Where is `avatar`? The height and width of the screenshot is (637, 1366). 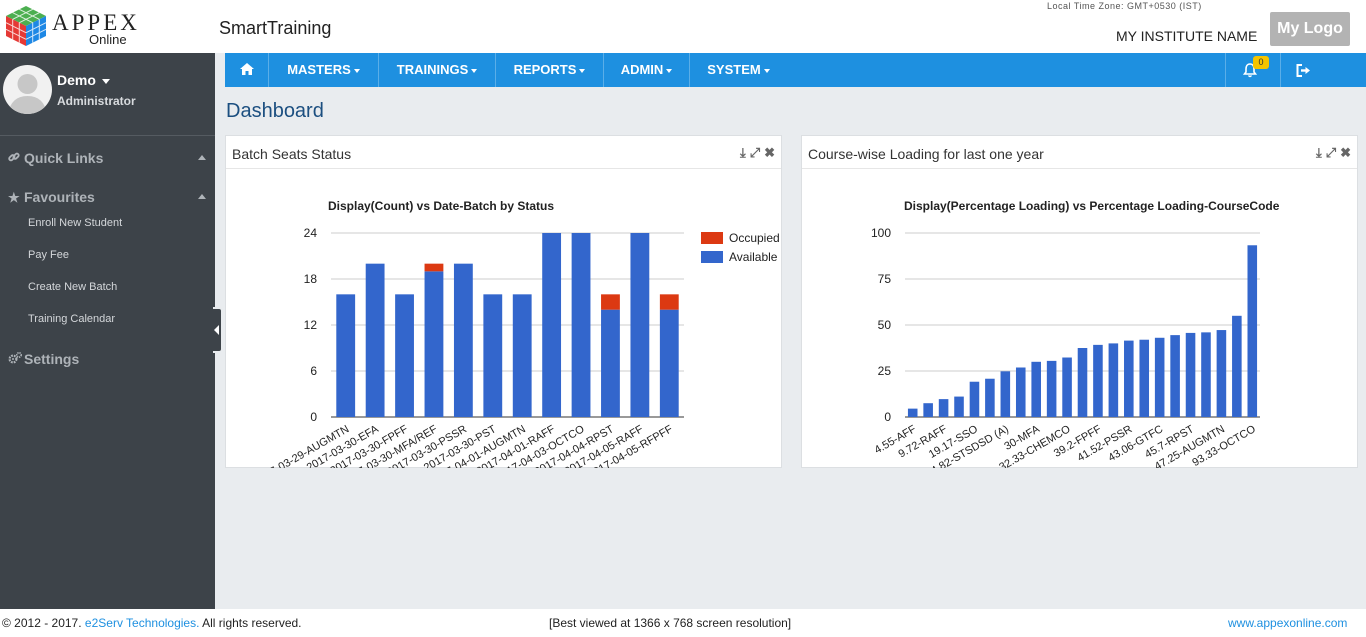 avatar is located at coordinates (27, 89).